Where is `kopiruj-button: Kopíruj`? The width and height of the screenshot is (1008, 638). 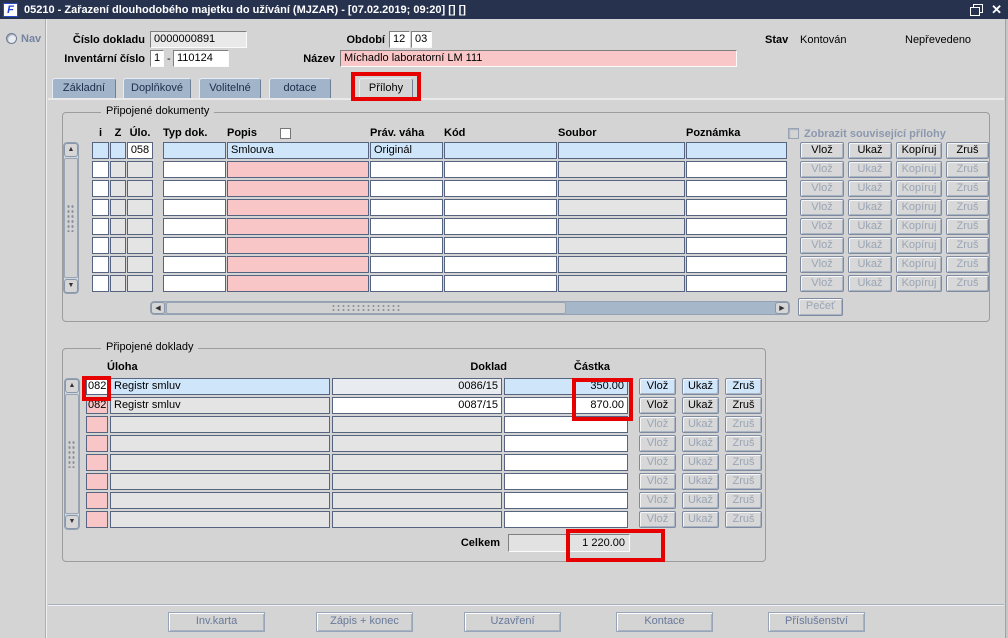
kopiruj-button: Kopíruj is located at coordinates (919, 150).